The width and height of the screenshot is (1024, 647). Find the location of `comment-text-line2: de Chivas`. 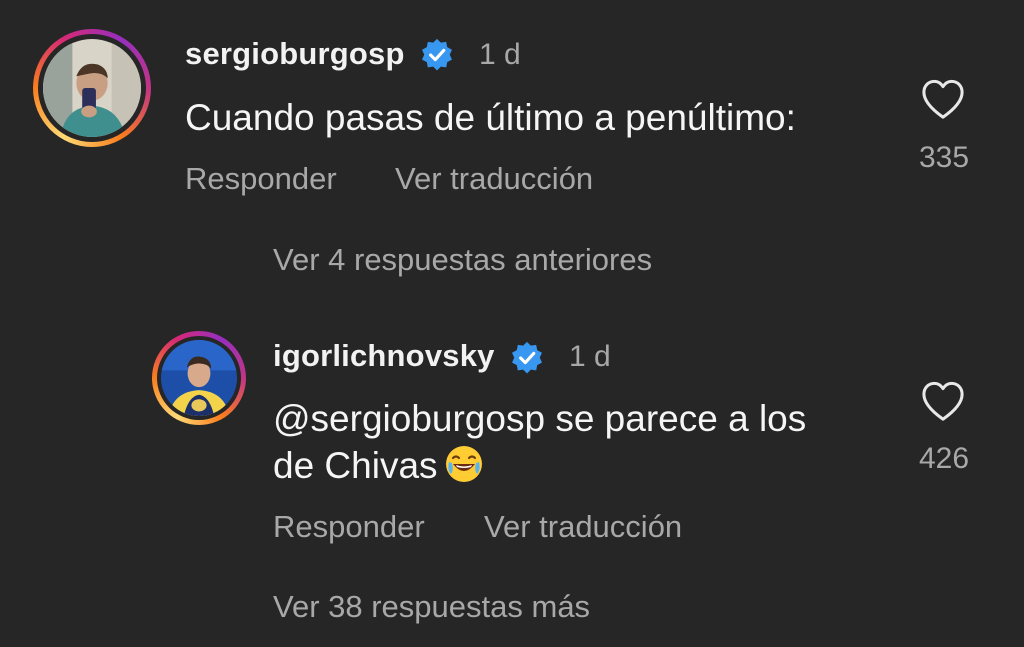

comment-text-line2: de Chivas is located at coordinates (378, 466).